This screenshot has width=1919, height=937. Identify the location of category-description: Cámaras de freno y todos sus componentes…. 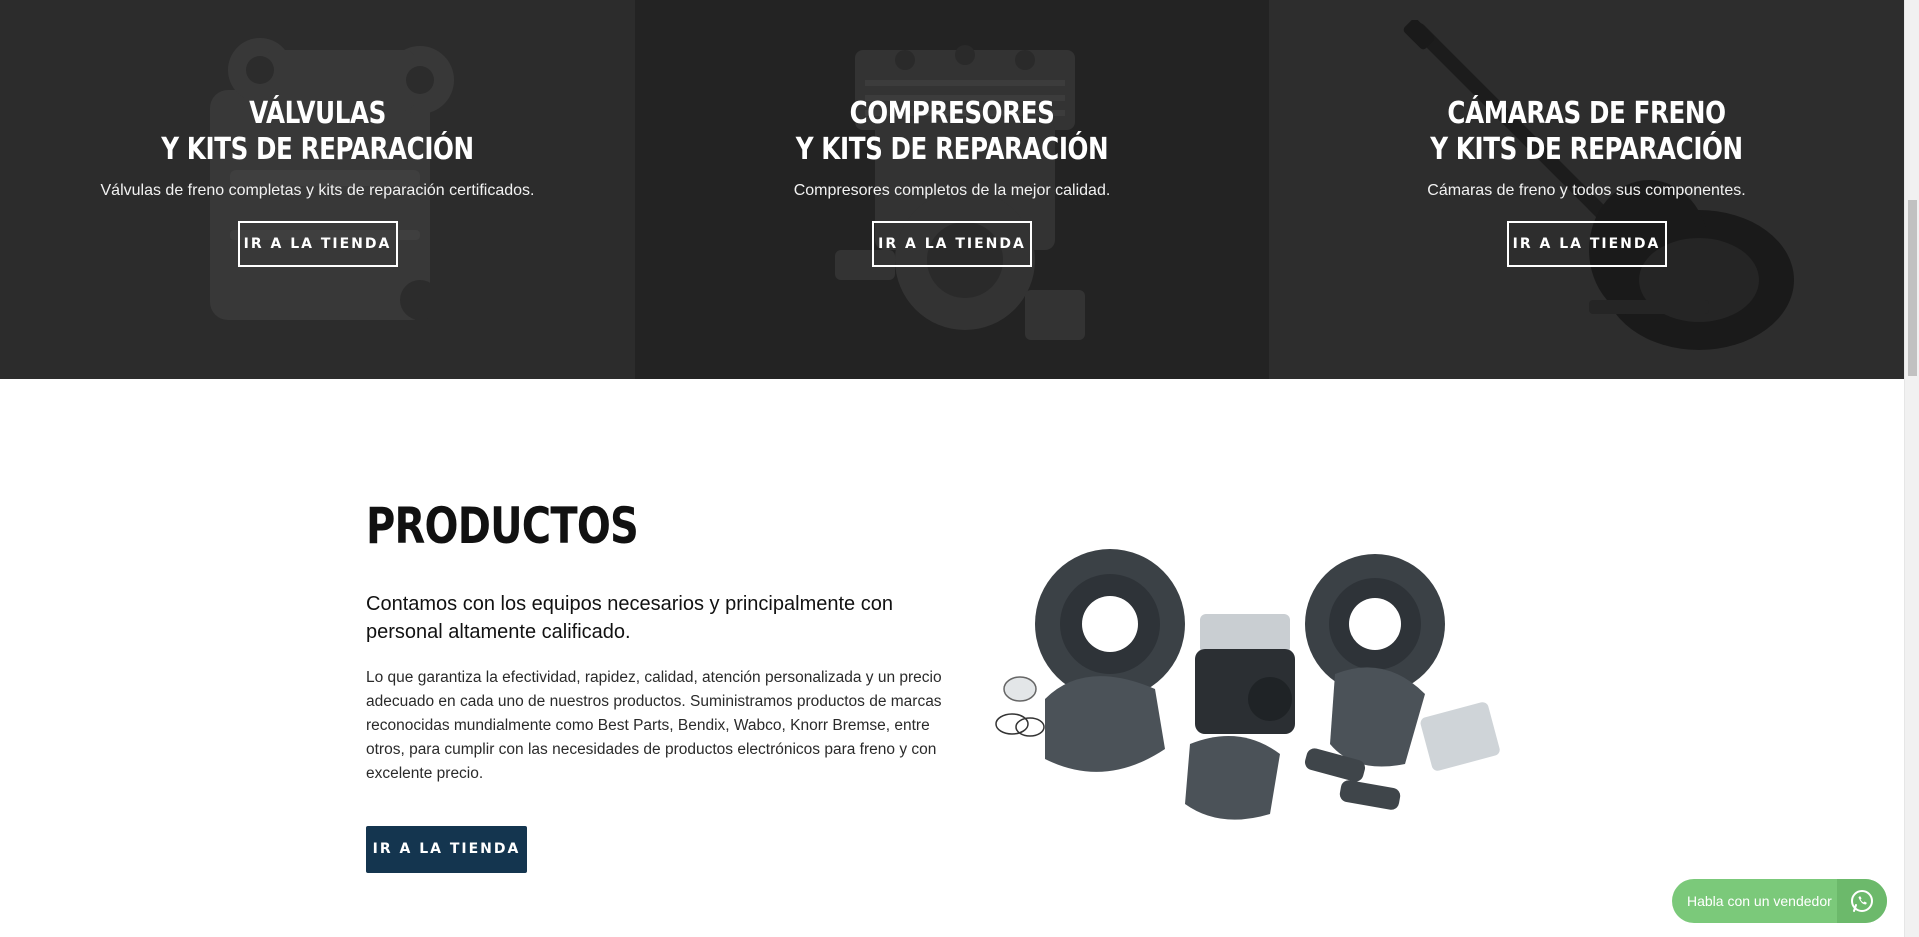
(1586, 190).